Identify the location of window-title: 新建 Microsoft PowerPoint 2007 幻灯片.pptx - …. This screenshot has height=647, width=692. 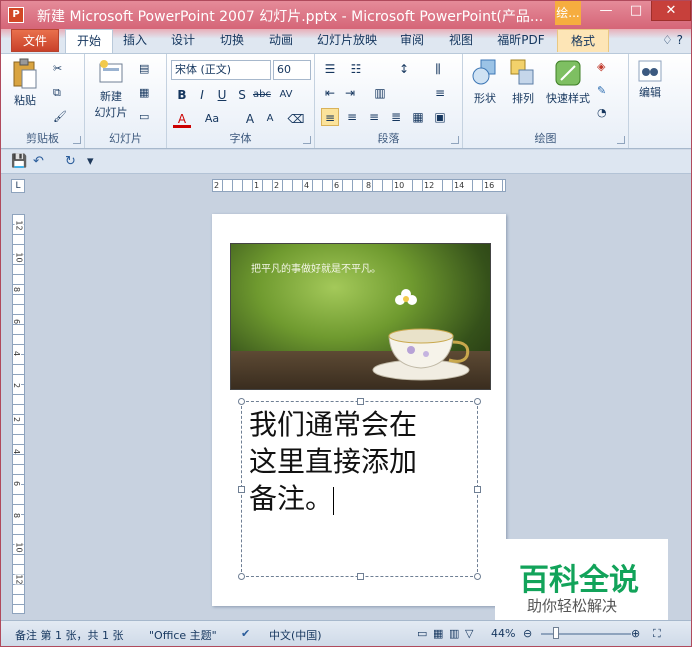
(290, 17).